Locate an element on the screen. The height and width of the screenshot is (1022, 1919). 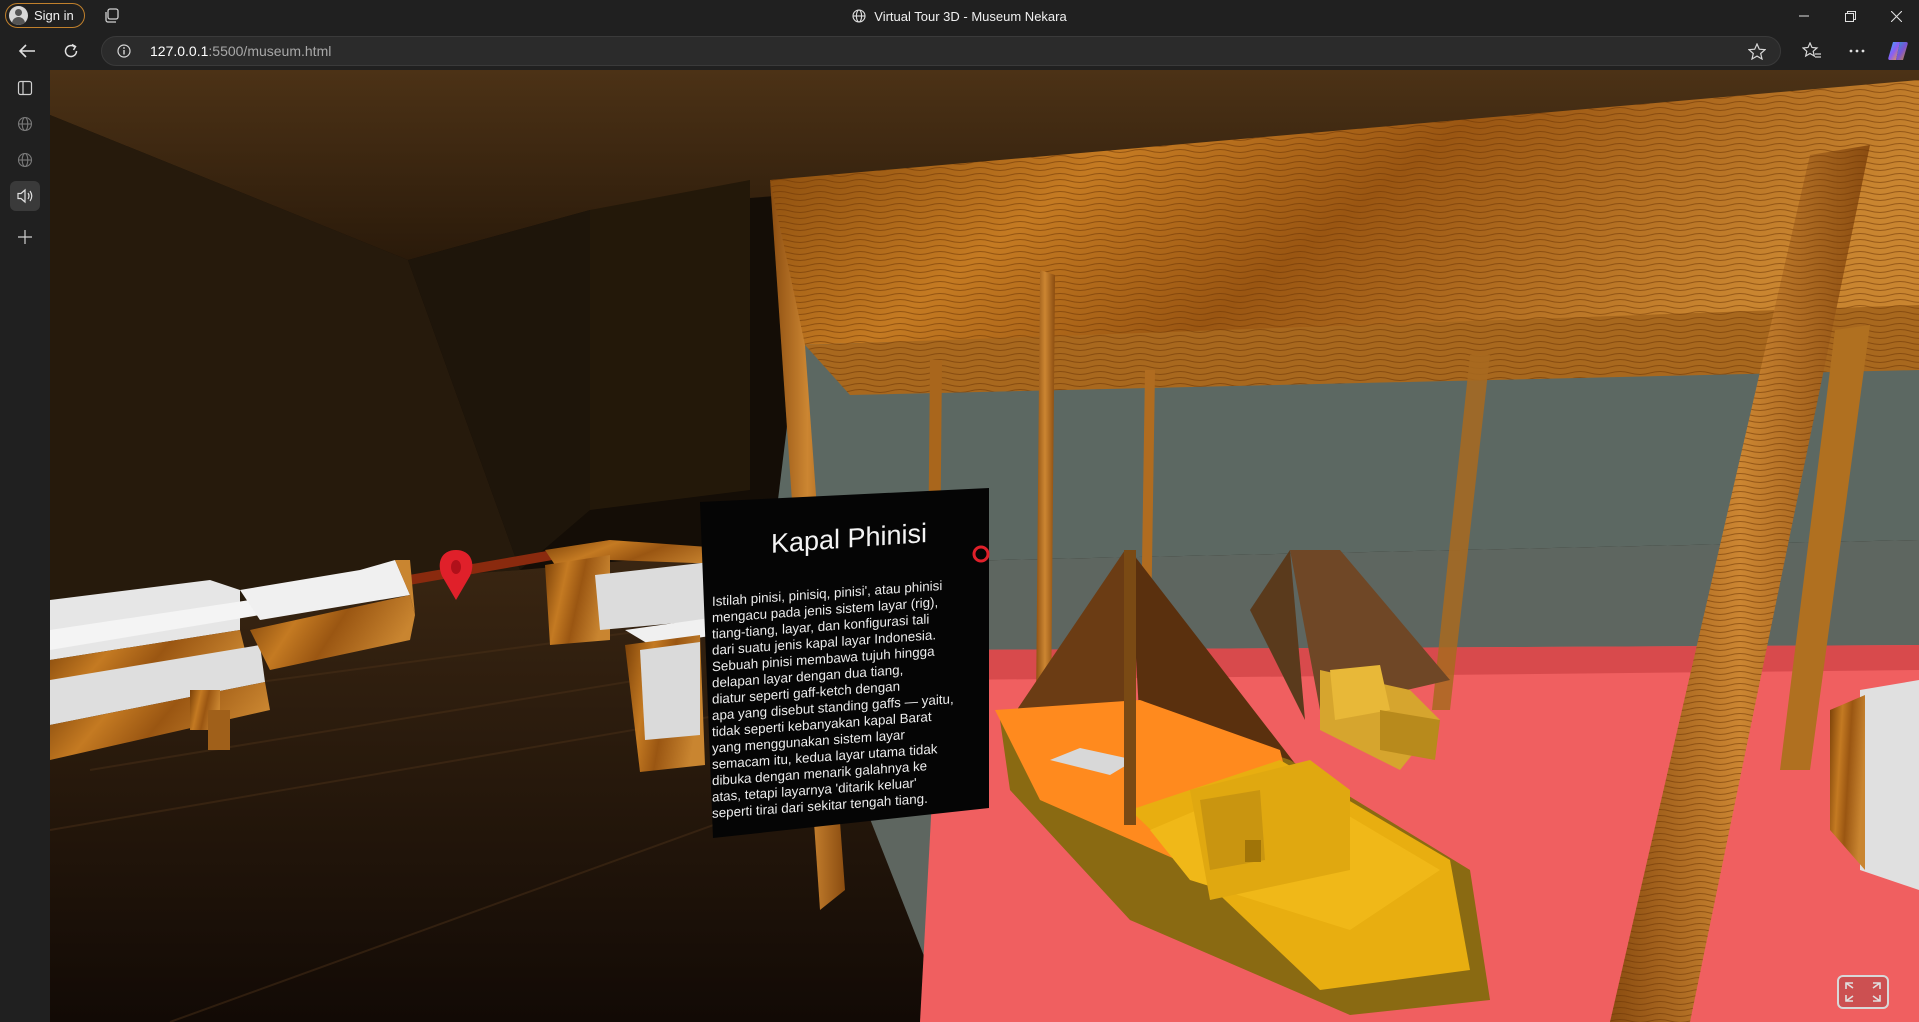
favorites-list-icon is located at coordinates (1811, 50).